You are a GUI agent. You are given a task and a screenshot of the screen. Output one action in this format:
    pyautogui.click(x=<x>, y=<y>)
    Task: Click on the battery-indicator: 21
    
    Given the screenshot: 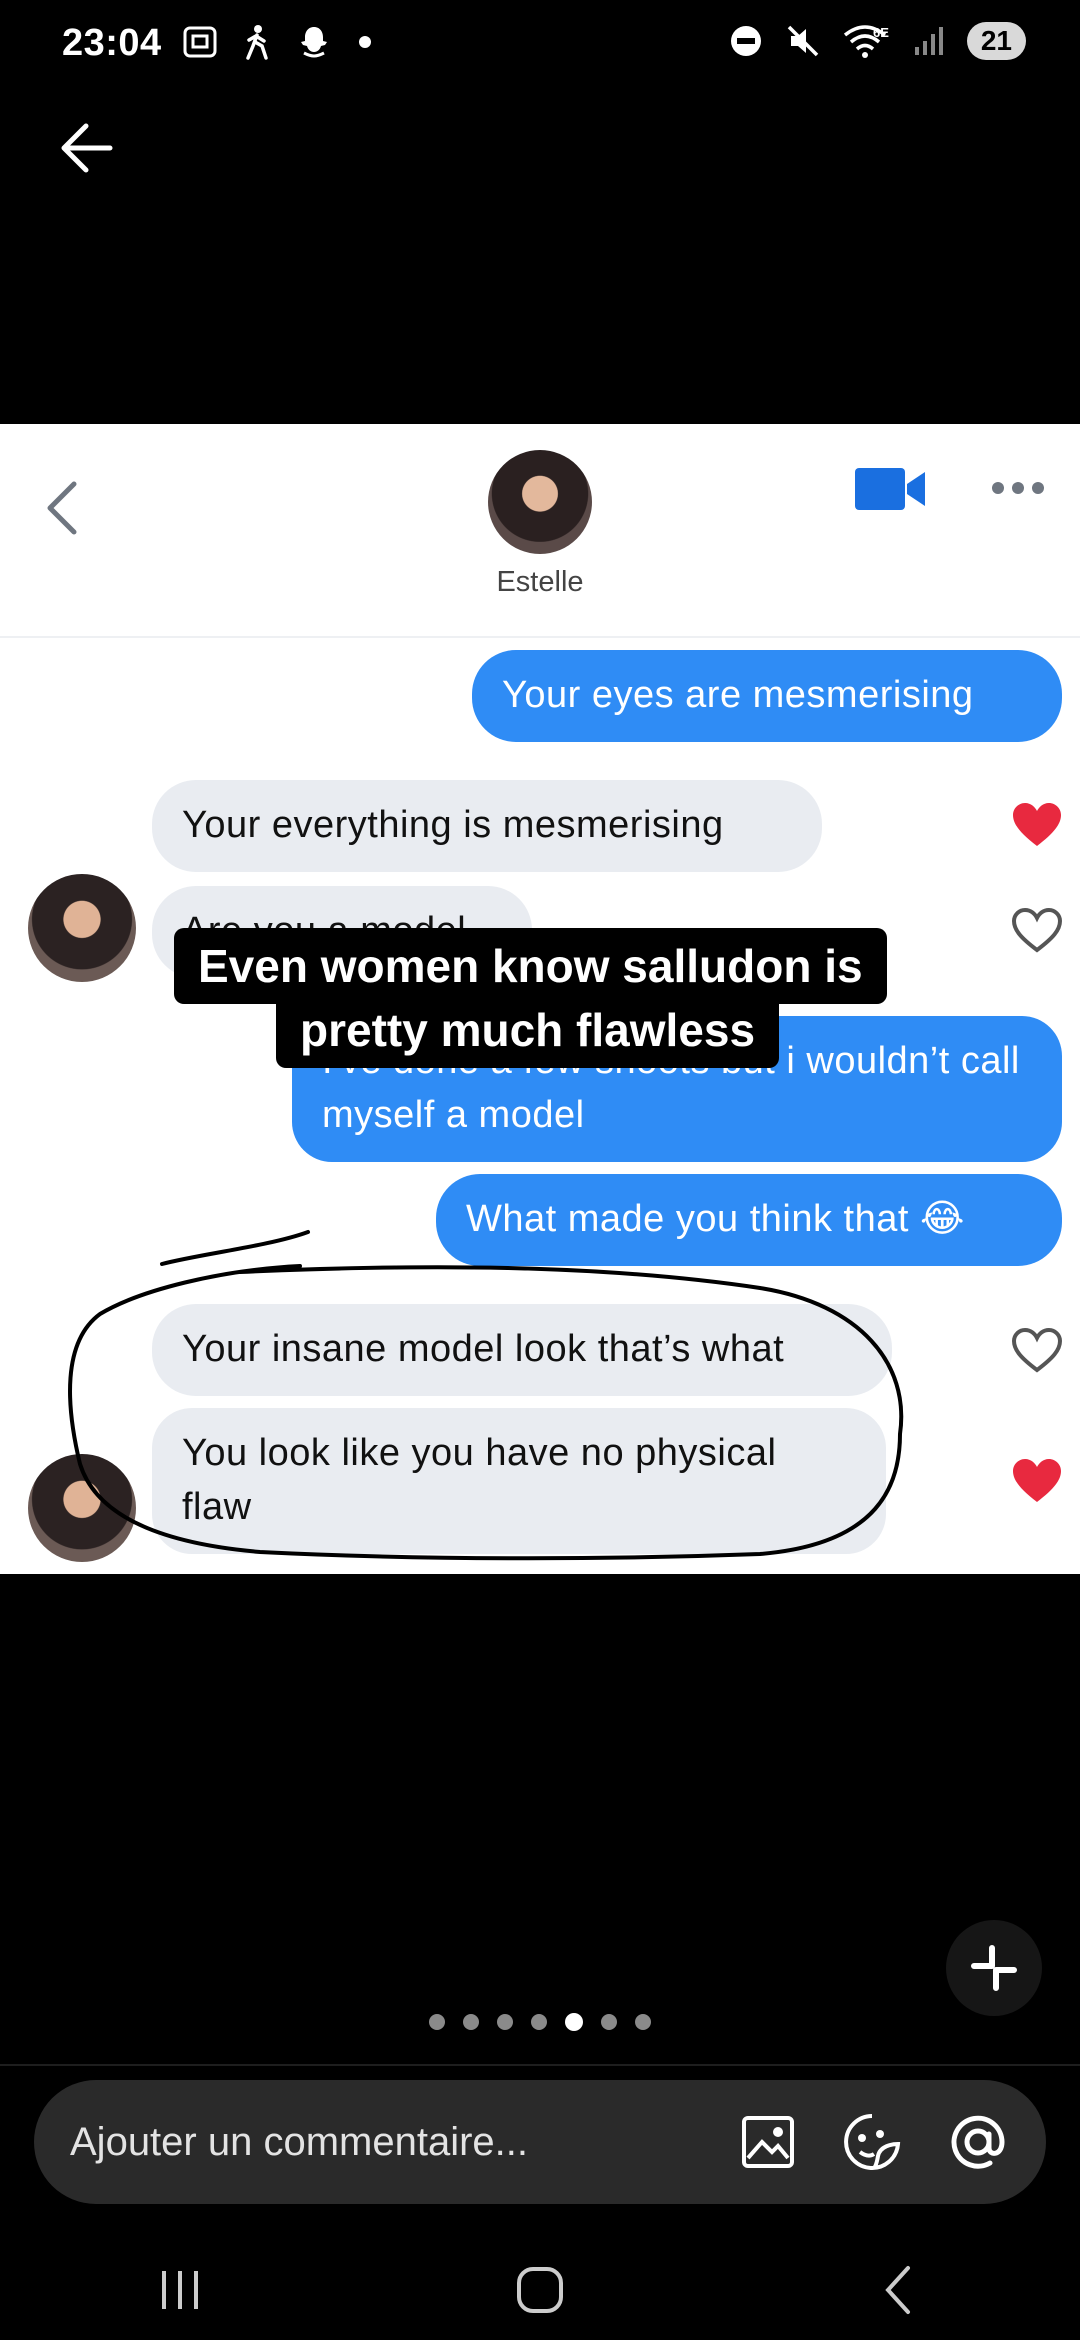 What is the action you would take?
    pyautogui.click(x=996, y=41)
    